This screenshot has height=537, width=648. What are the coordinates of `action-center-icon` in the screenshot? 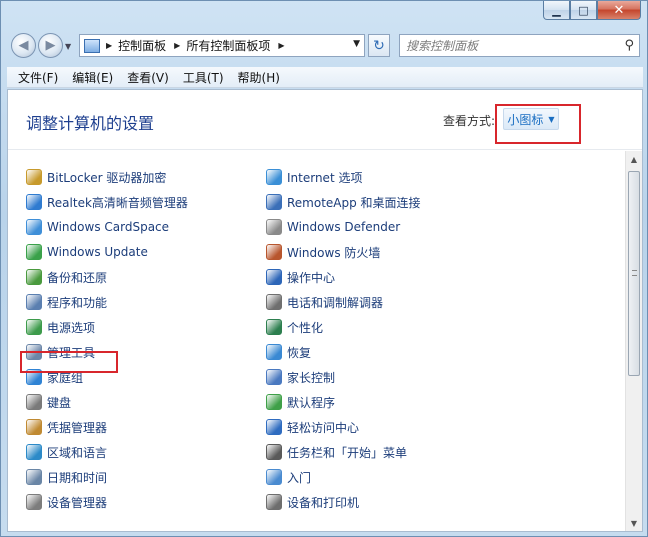 It's located at (274, 277).